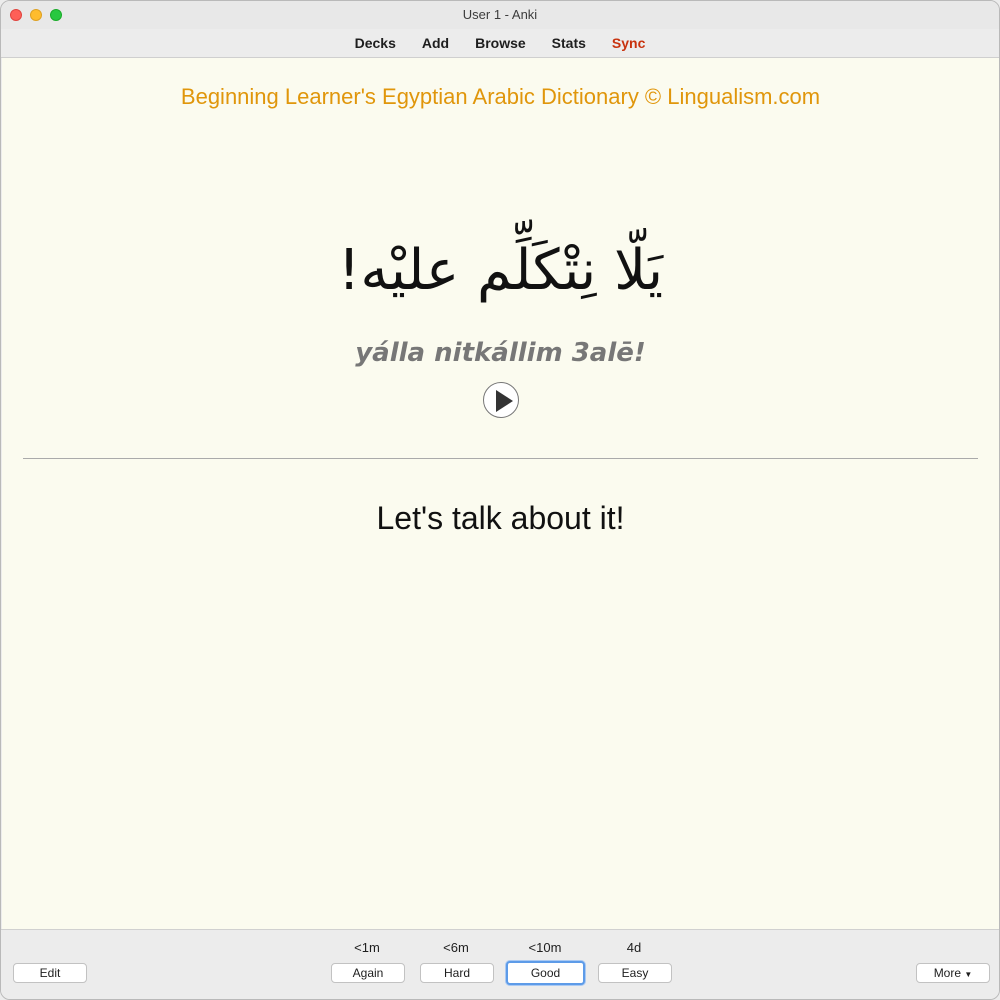 This screenshot has height=1000, width=1000. I want to click on toolbar-browse: Browse, so click(500, 43).